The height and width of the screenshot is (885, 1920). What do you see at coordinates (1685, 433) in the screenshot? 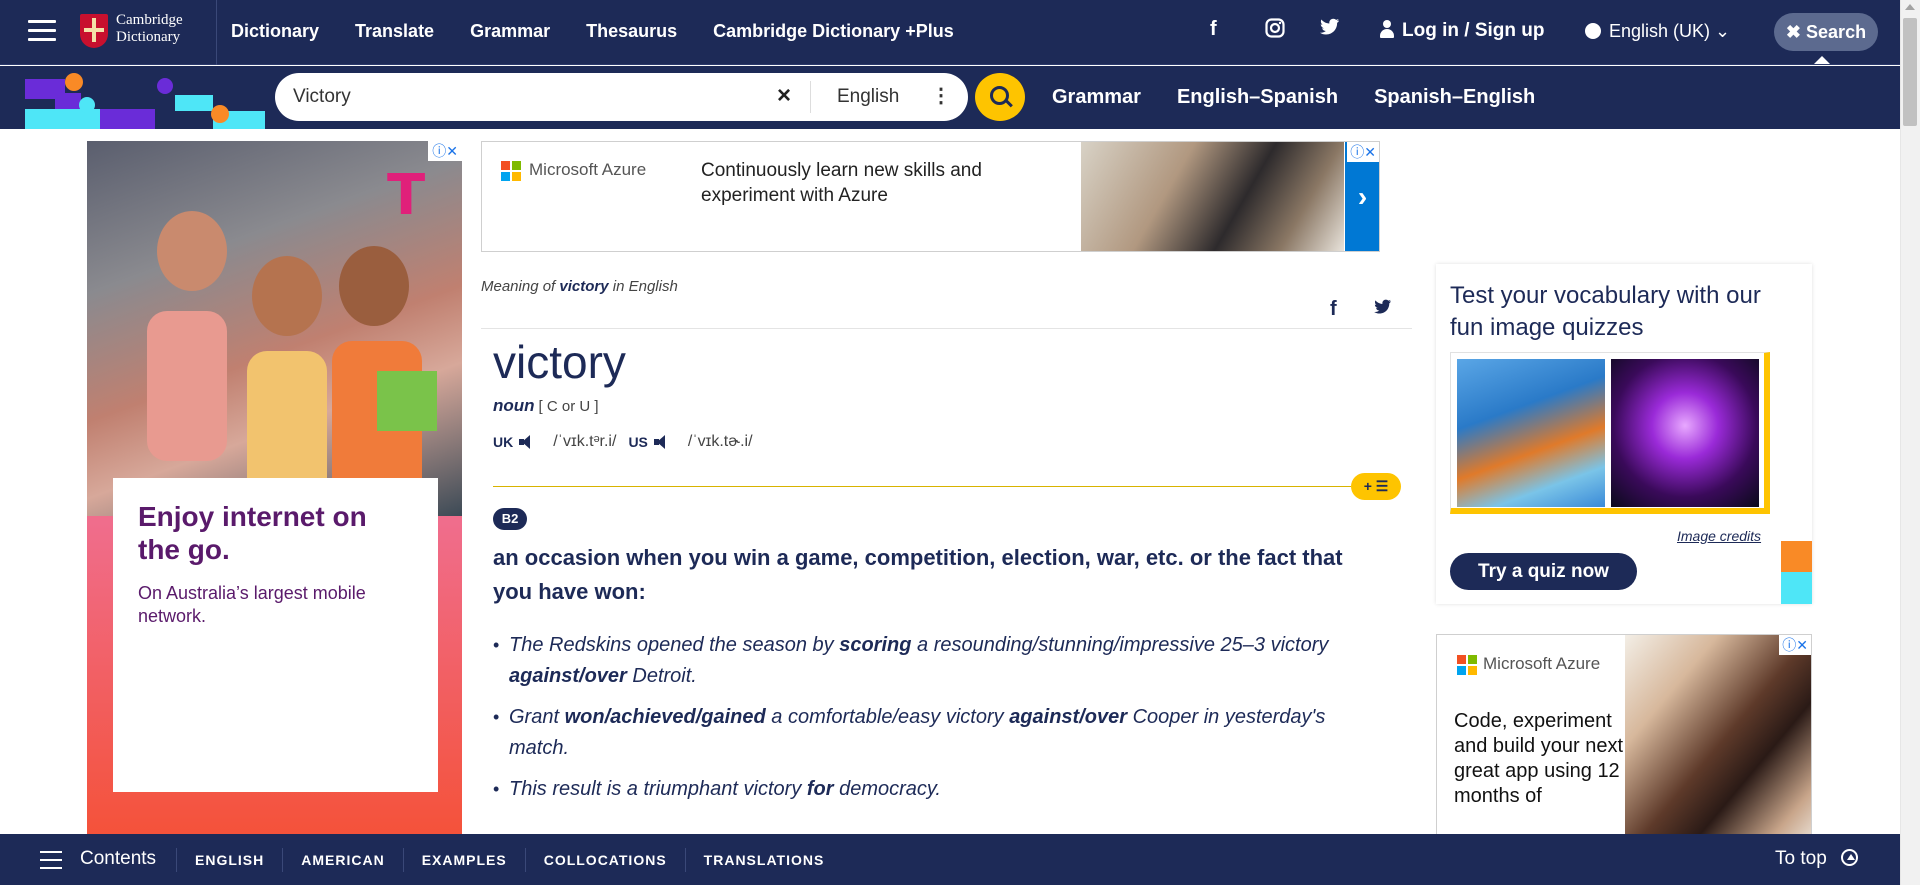
I see `quiz-image-carousel` at bounding box center [1685, 433].